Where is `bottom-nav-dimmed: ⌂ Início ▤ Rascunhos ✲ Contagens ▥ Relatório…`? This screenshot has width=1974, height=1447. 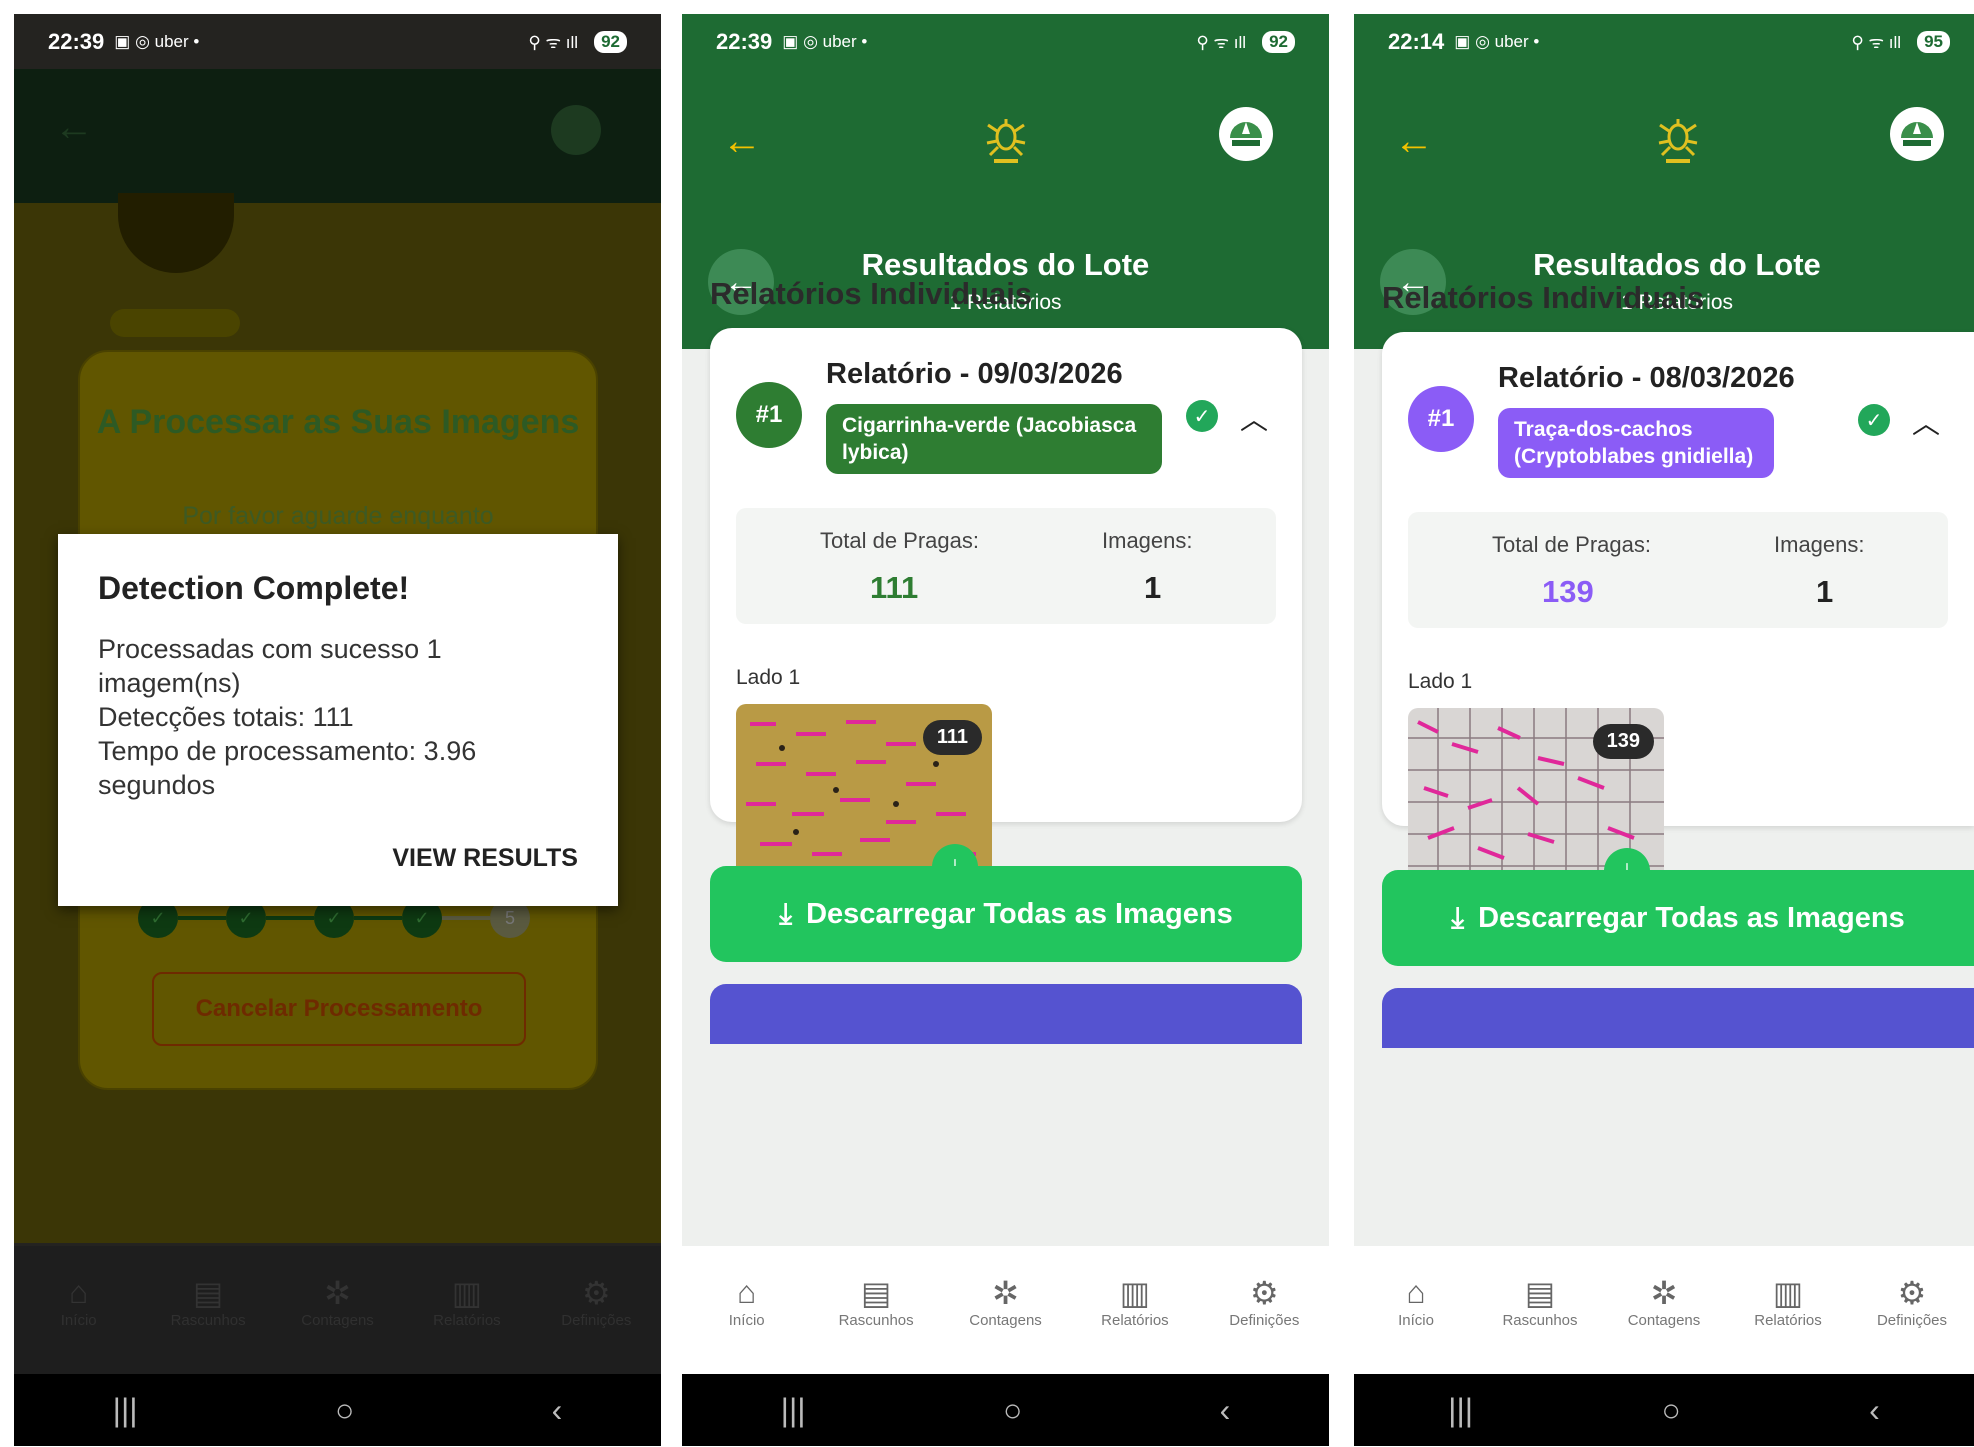
bottom-nav-dimmed: ⌂ Início ▤ Rascunhos ✲ Contagens ▥ Relatório… is located at coordinates (337, 1310).